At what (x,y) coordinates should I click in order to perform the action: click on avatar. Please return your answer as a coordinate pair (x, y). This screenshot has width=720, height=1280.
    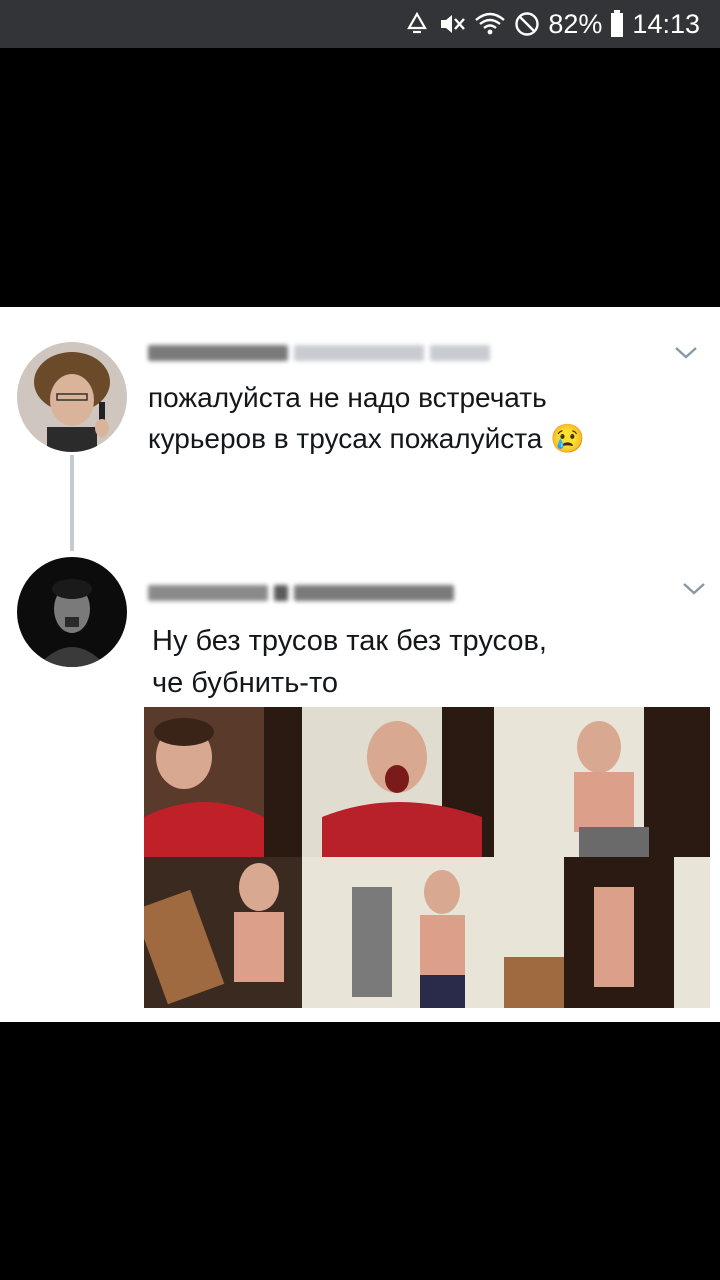
    Looking at the image, I should click on (72, 612).